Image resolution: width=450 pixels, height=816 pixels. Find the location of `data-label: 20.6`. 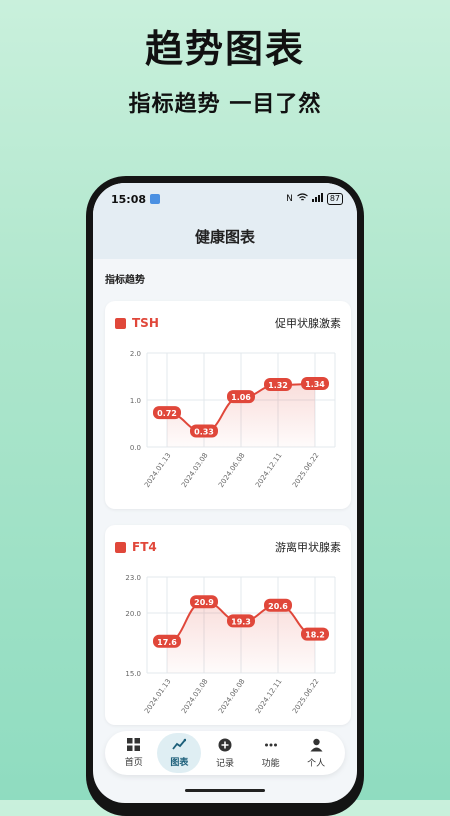

data-label: 20.6 is located at coordinates (278, 606).